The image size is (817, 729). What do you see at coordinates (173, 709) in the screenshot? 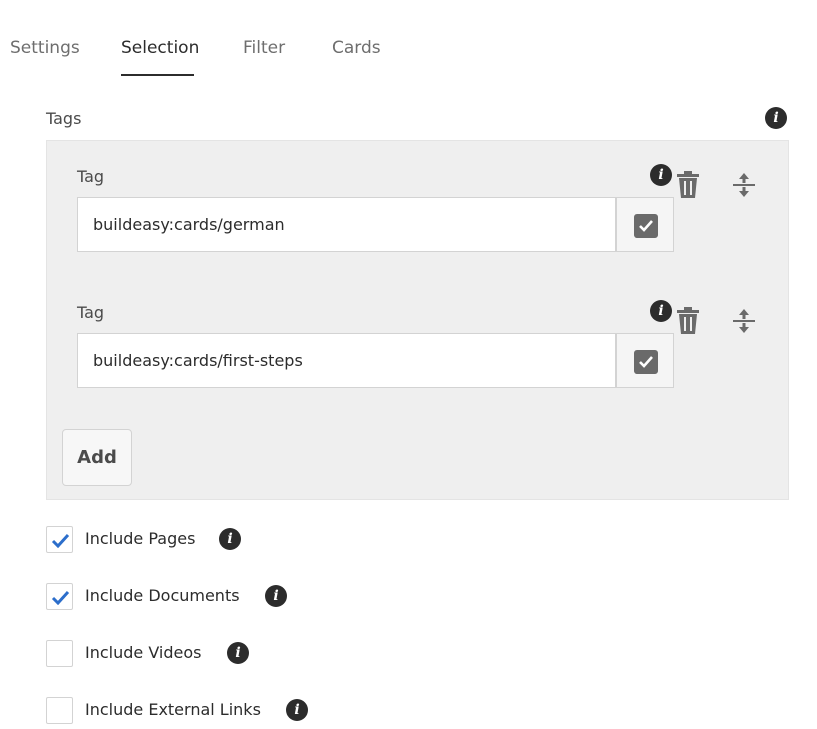
I see `include-external-links-label: Include External Links` at bounding box center [173, 709].